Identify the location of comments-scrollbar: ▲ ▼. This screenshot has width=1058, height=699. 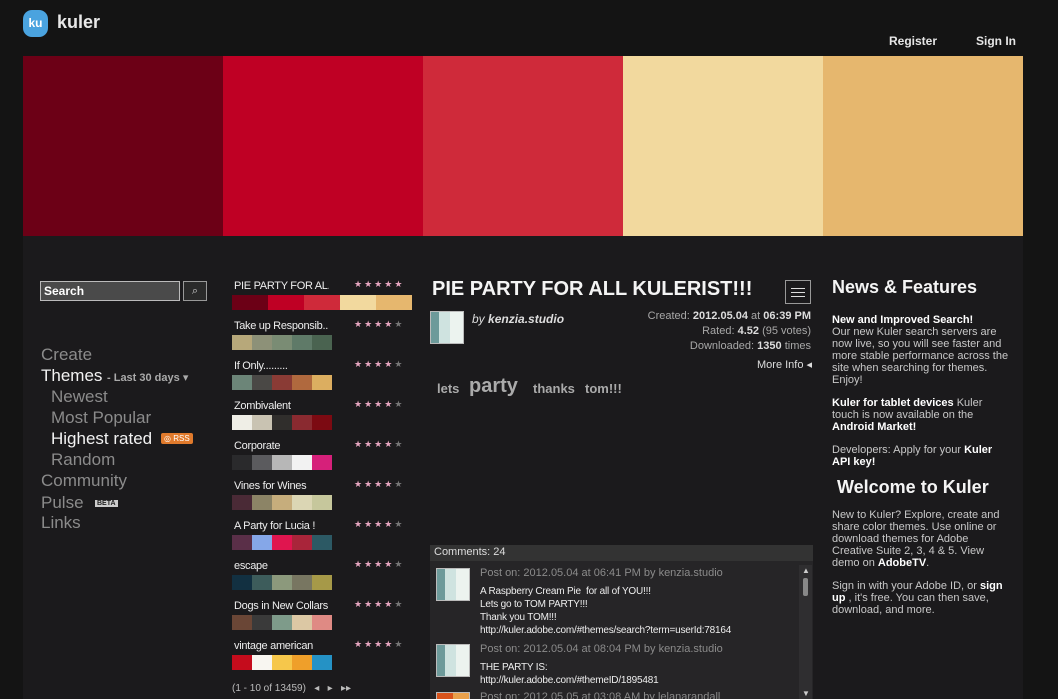
(805, 632).